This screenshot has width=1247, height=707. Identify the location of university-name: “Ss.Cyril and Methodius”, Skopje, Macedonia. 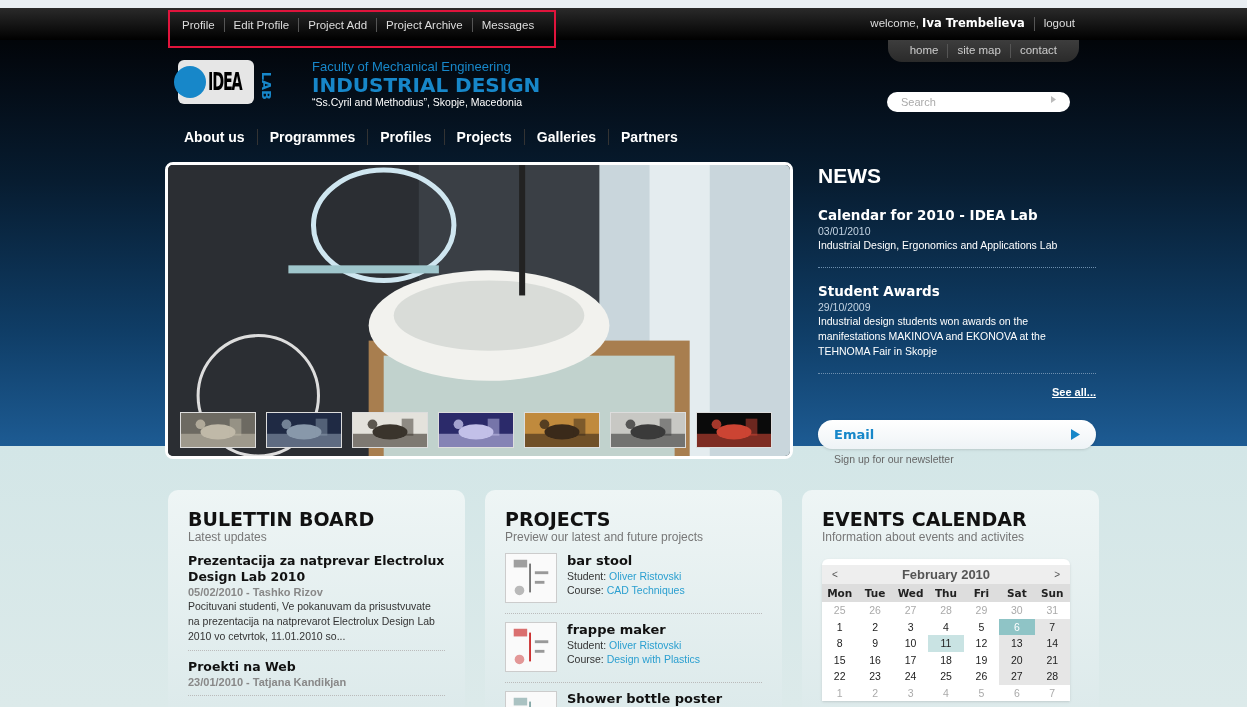
(418, 102).